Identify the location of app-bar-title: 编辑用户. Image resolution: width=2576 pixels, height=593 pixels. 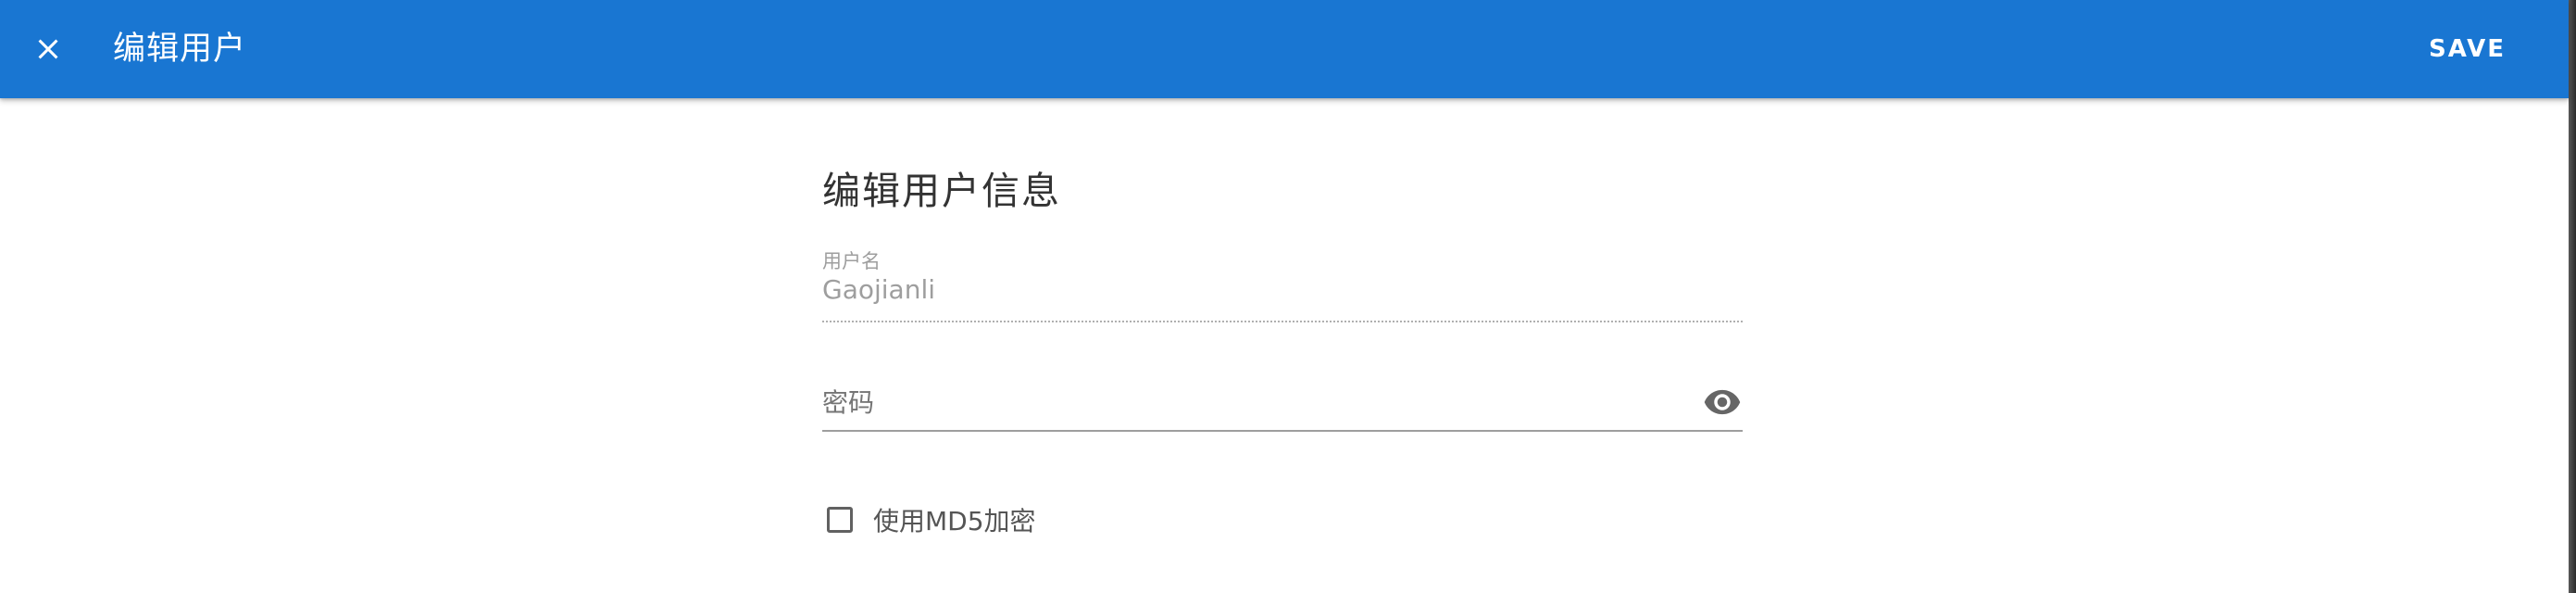
(180, 49).